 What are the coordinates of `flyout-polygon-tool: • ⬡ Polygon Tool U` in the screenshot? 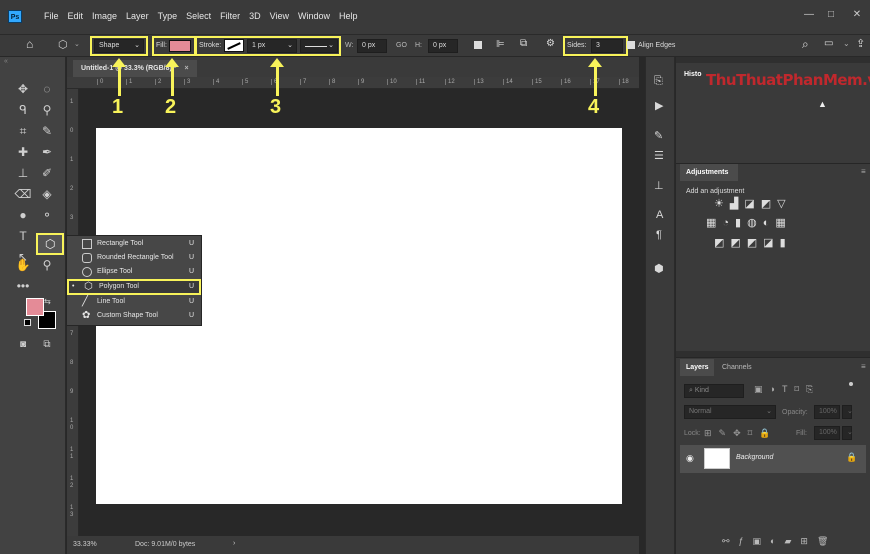 It's located at (134, 287).